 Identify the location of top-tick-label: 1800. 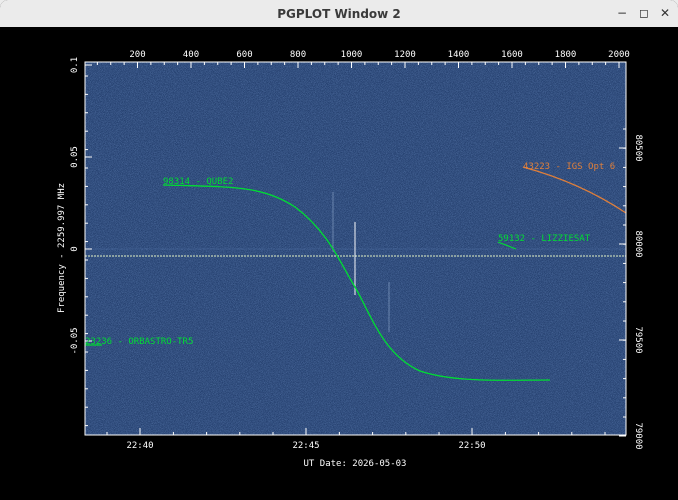
(566, 55).